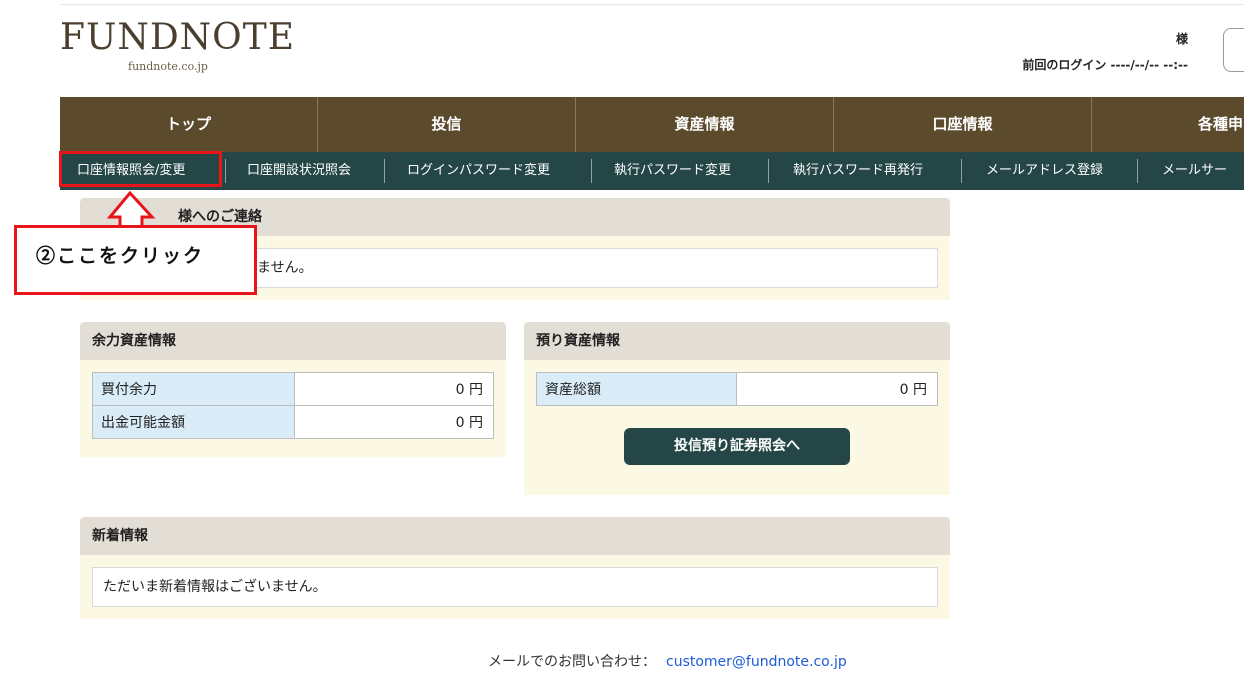 This screenshot has height=693, width=1244. What do you see at coordinates (447, 124) in the screenshot?
I see `main-nav-funds: 投信` at bounding box center [447, 124].